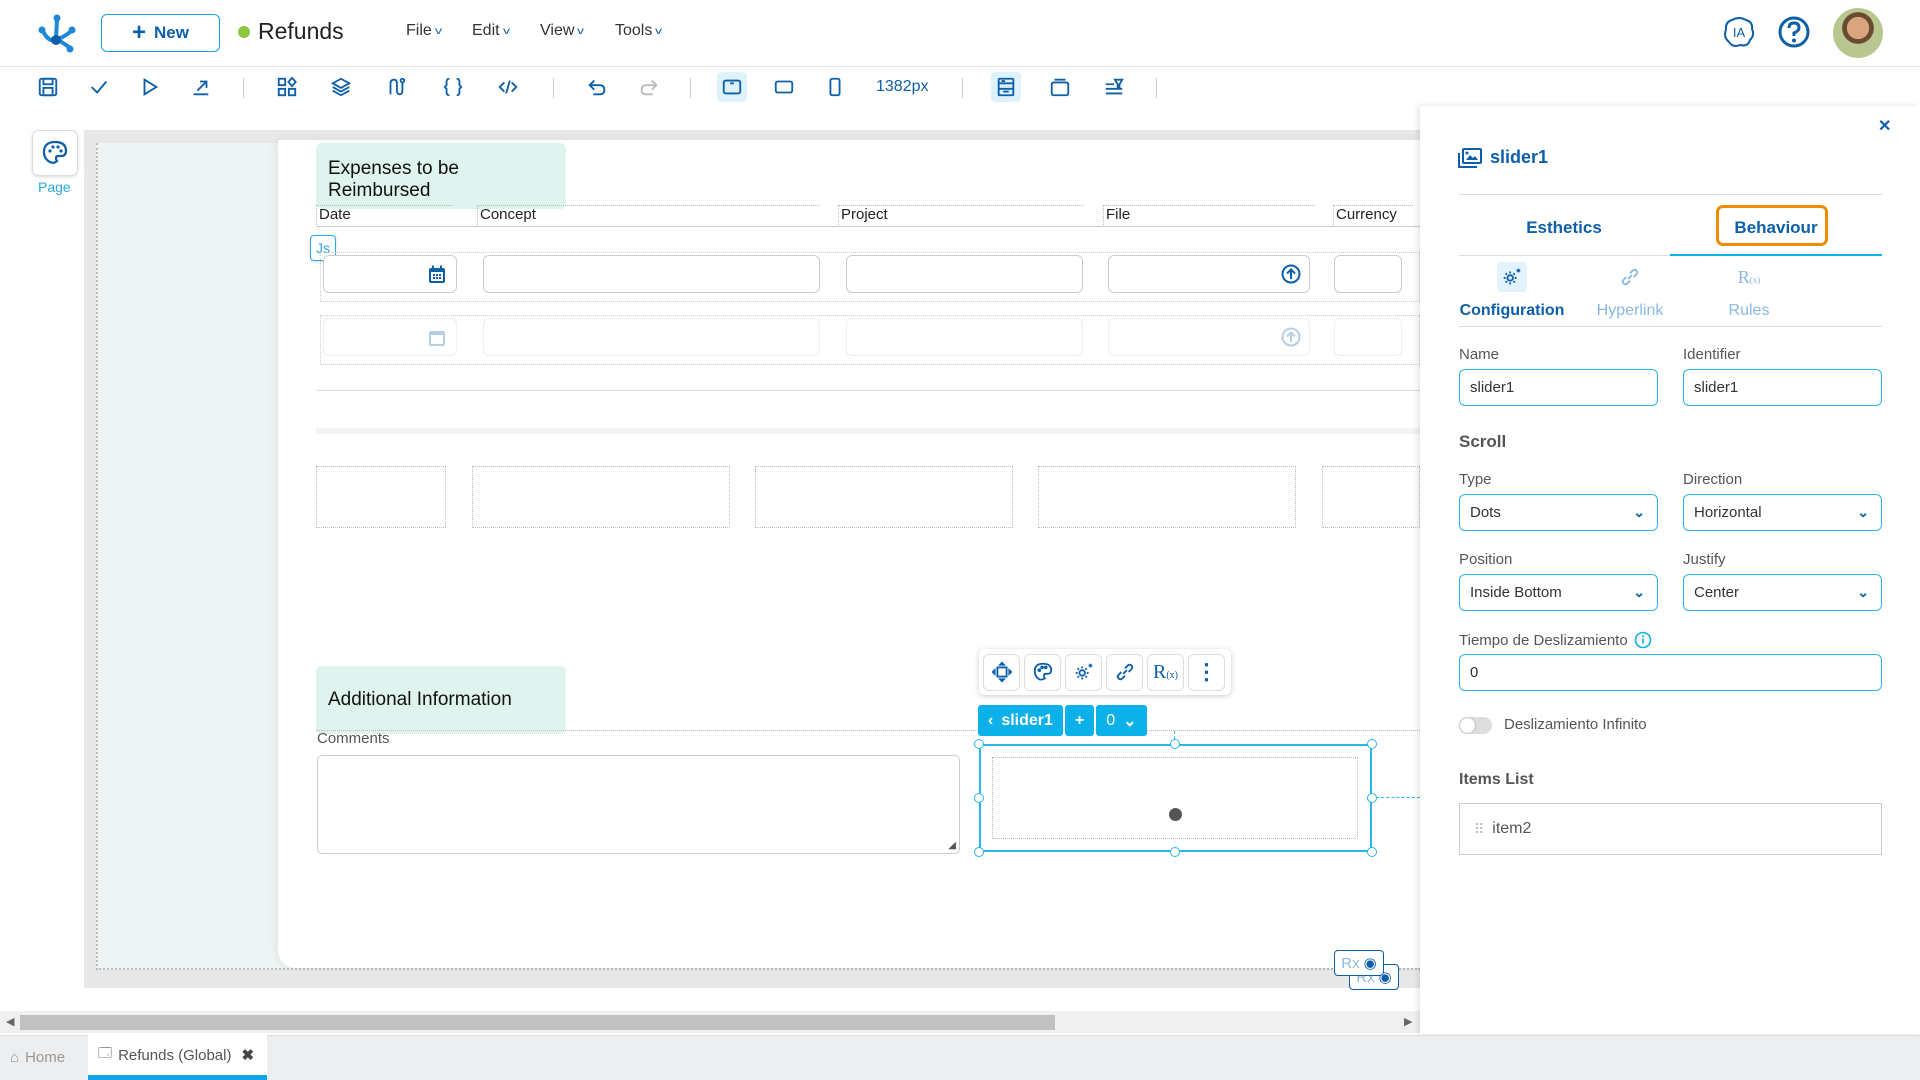 Image resolution: width=1920 pixels, height=1080 pixels. I want to click on menu-file: File v, so click(424, 31).